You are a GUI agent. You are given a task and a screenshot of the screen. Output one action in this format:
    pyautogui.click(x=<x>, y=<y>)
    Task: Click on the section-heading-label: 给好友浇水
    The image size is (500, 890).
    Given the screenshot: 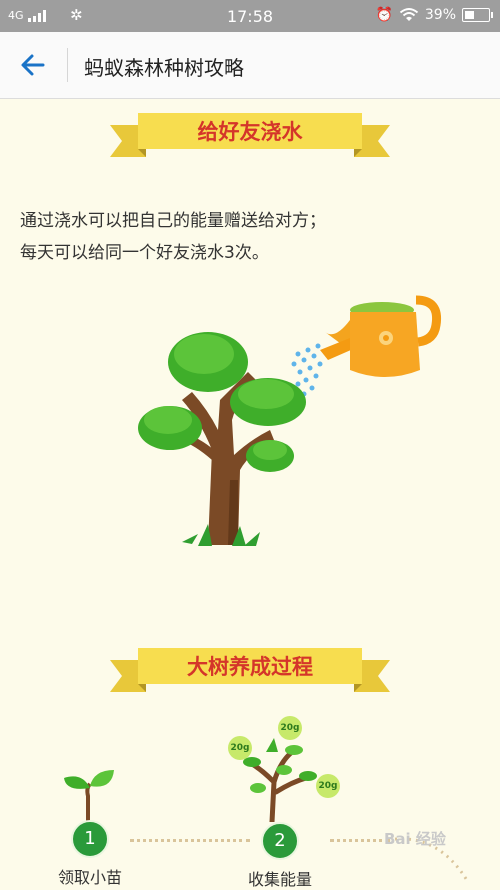 What is the action you would take?
    pyautogui.click(x=250, y=132)
    